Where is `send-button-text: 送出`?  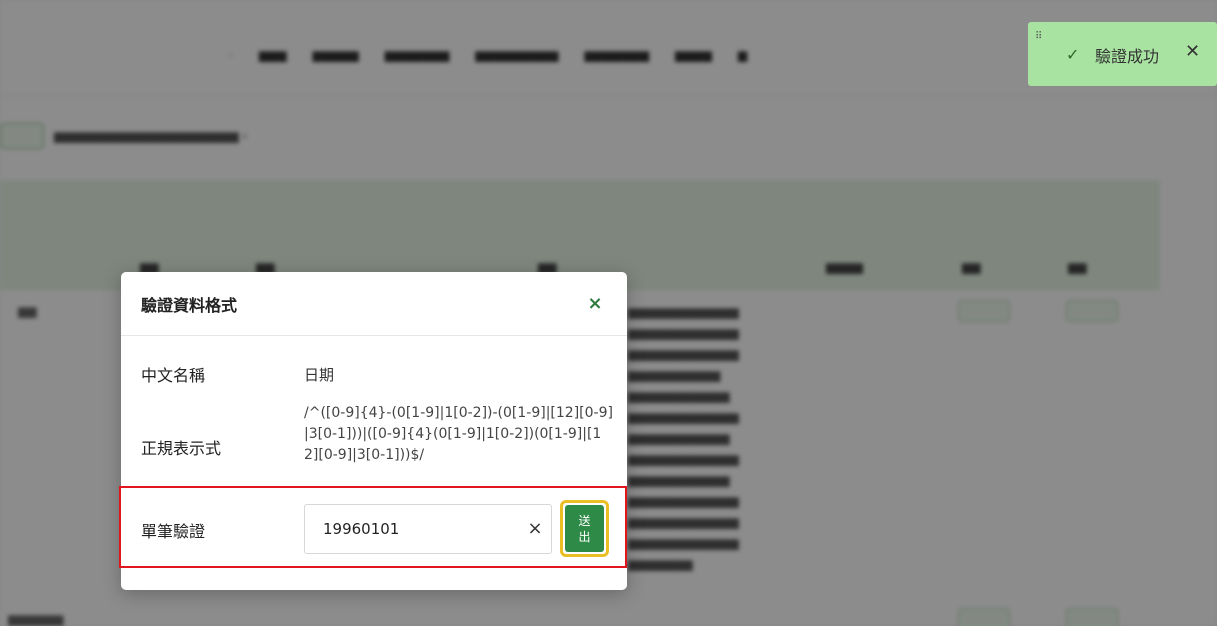 send-button-text: 送出 is located at coordinates (584, 528).